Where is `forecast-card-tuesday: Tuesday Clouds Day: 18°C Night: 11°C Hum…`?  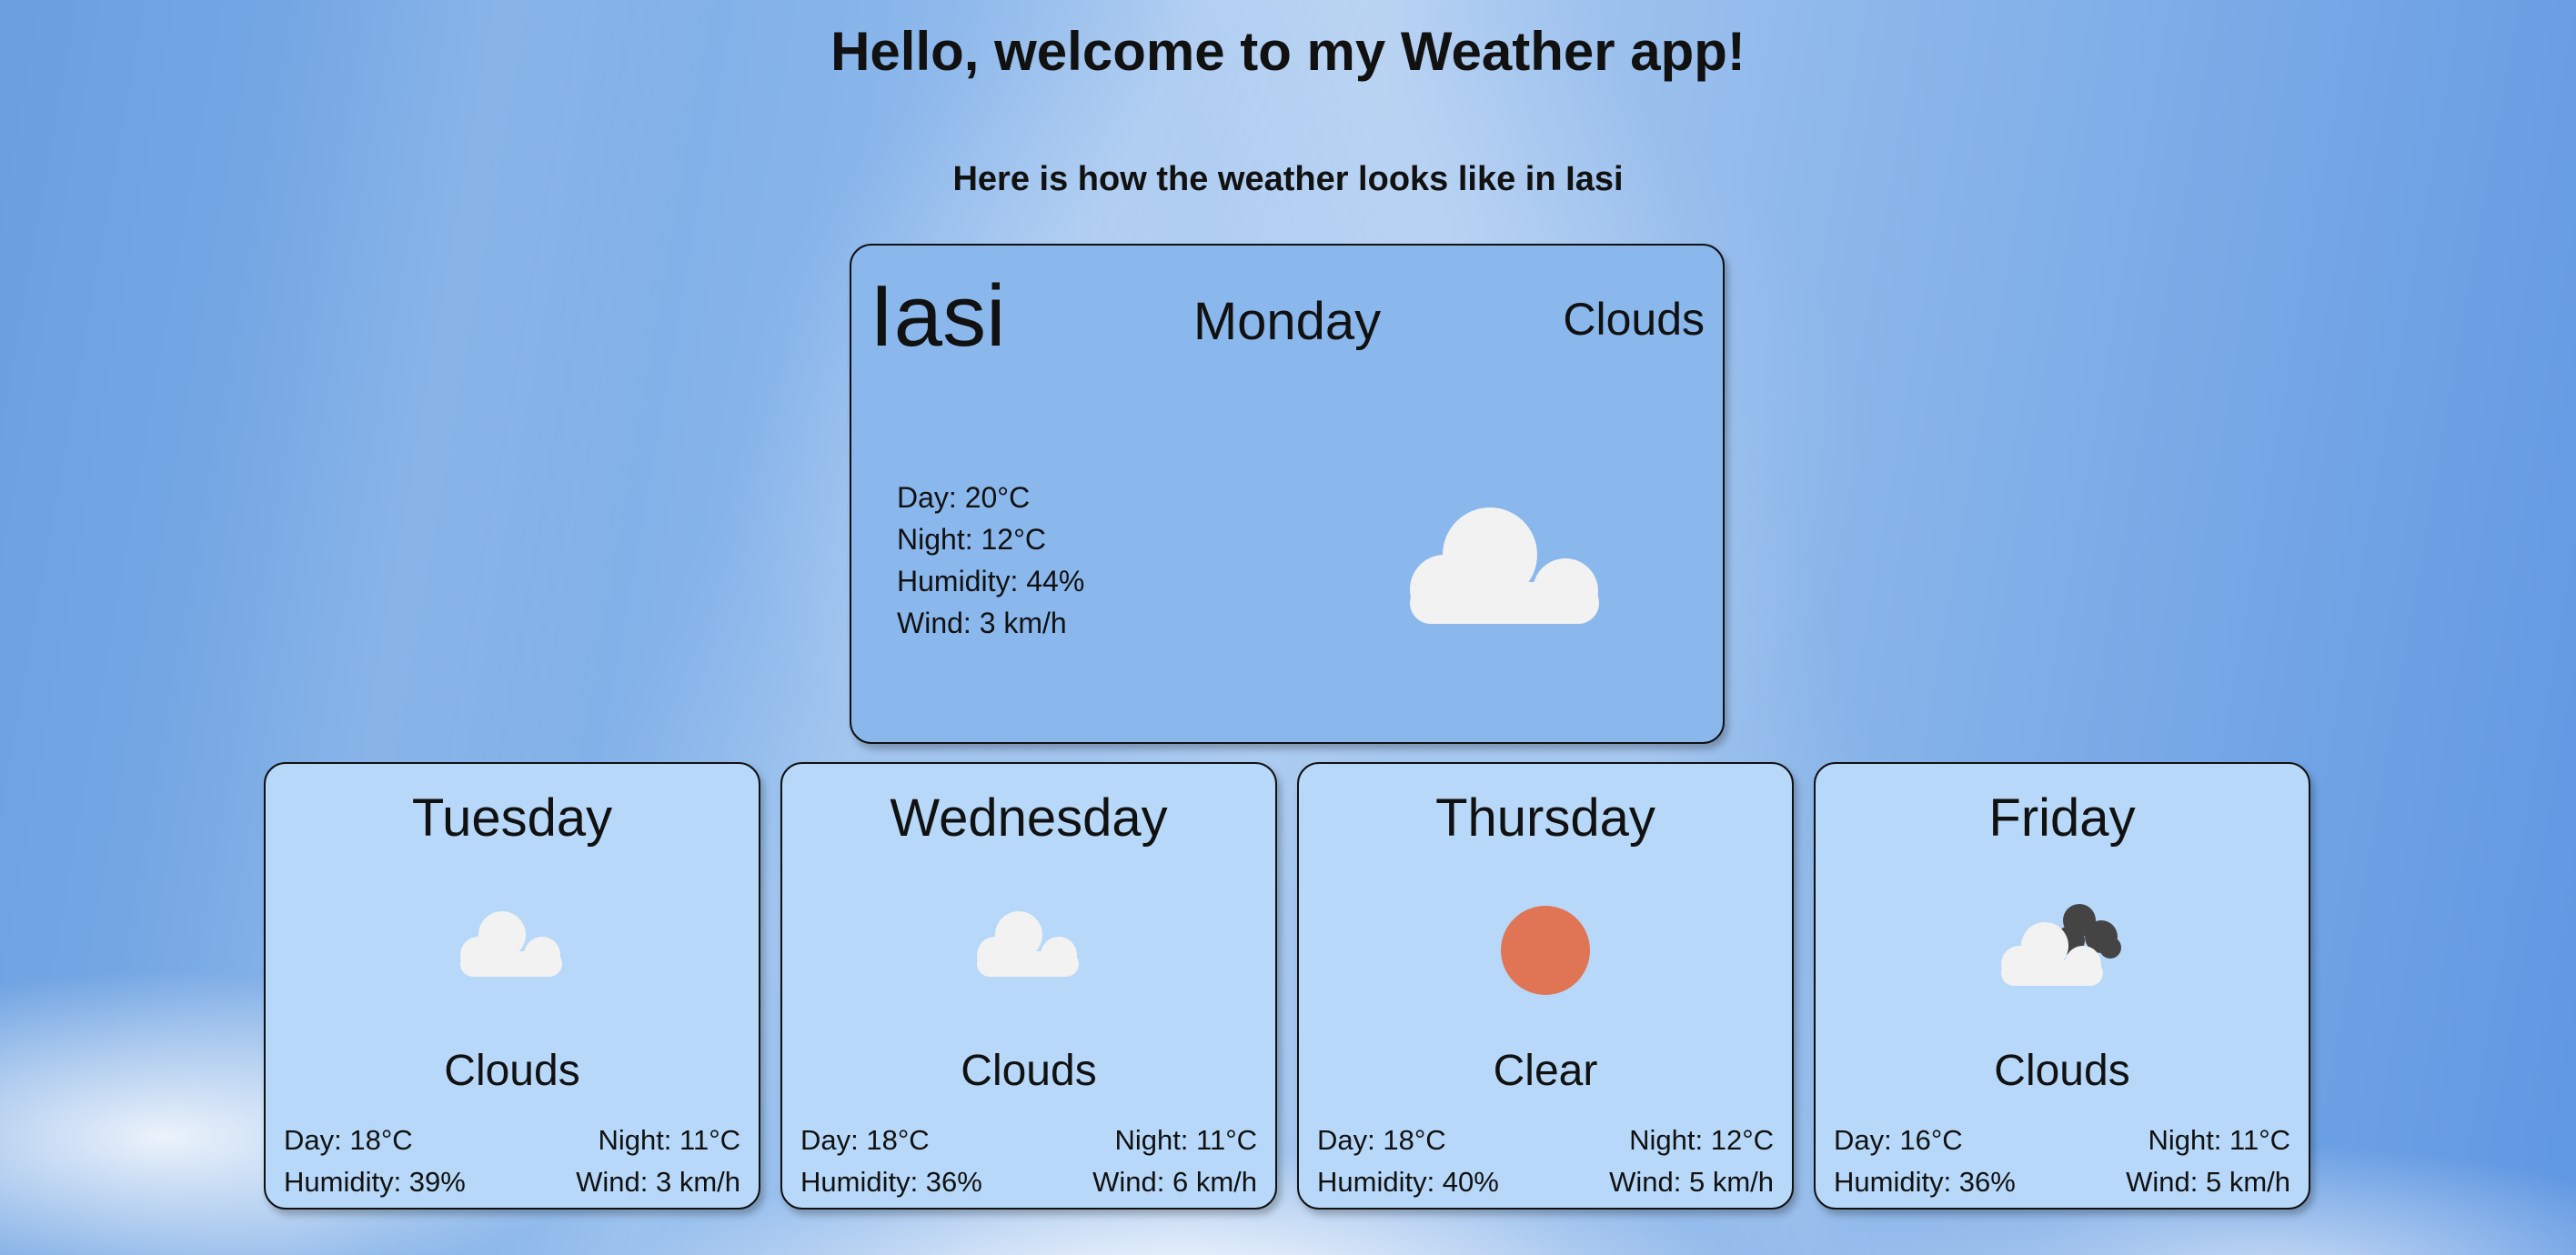
forecast-card-tuesday: Tuesday Clouds Day: 18°C Night: 11°C Hum… is located at coordinates (512, 986).